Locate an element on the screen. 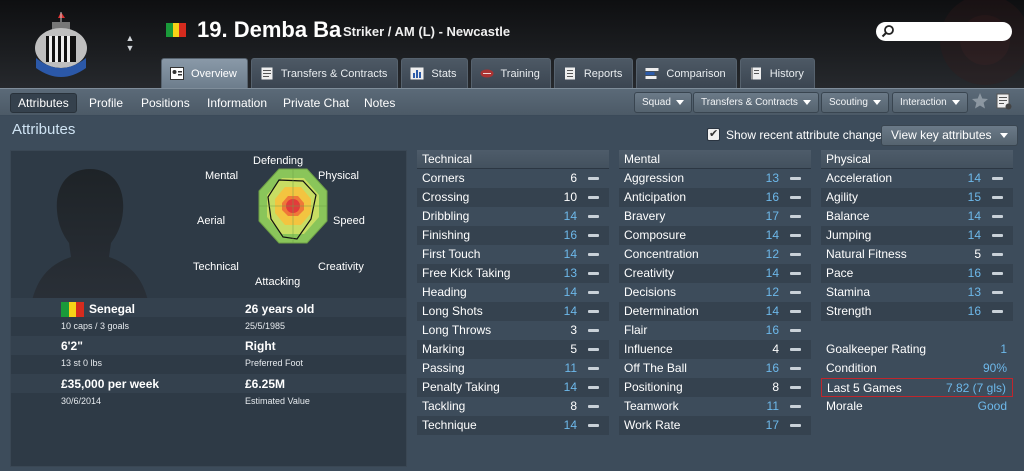 The image size is (1024, 471). radar-label-technical: Technical is located at coordinates (216, 267).